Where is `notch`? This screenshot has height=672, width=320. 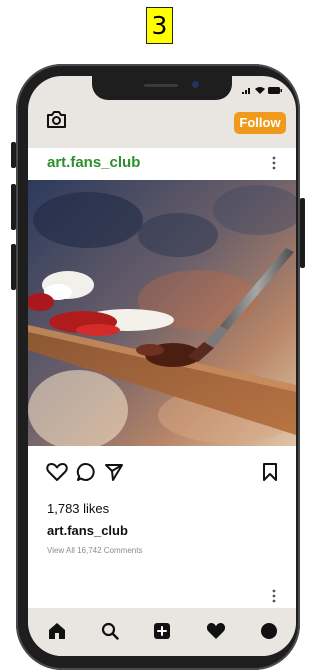
notch is located at coordinates (162, 88).